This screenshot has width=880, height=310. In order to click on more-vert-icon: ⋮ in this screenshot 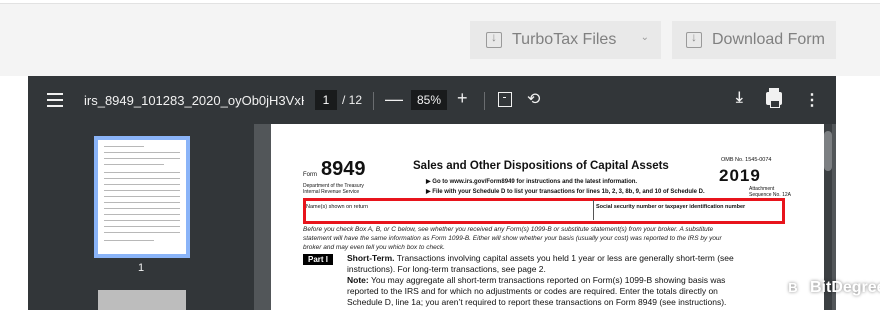, I will do `click(812, 100)`.